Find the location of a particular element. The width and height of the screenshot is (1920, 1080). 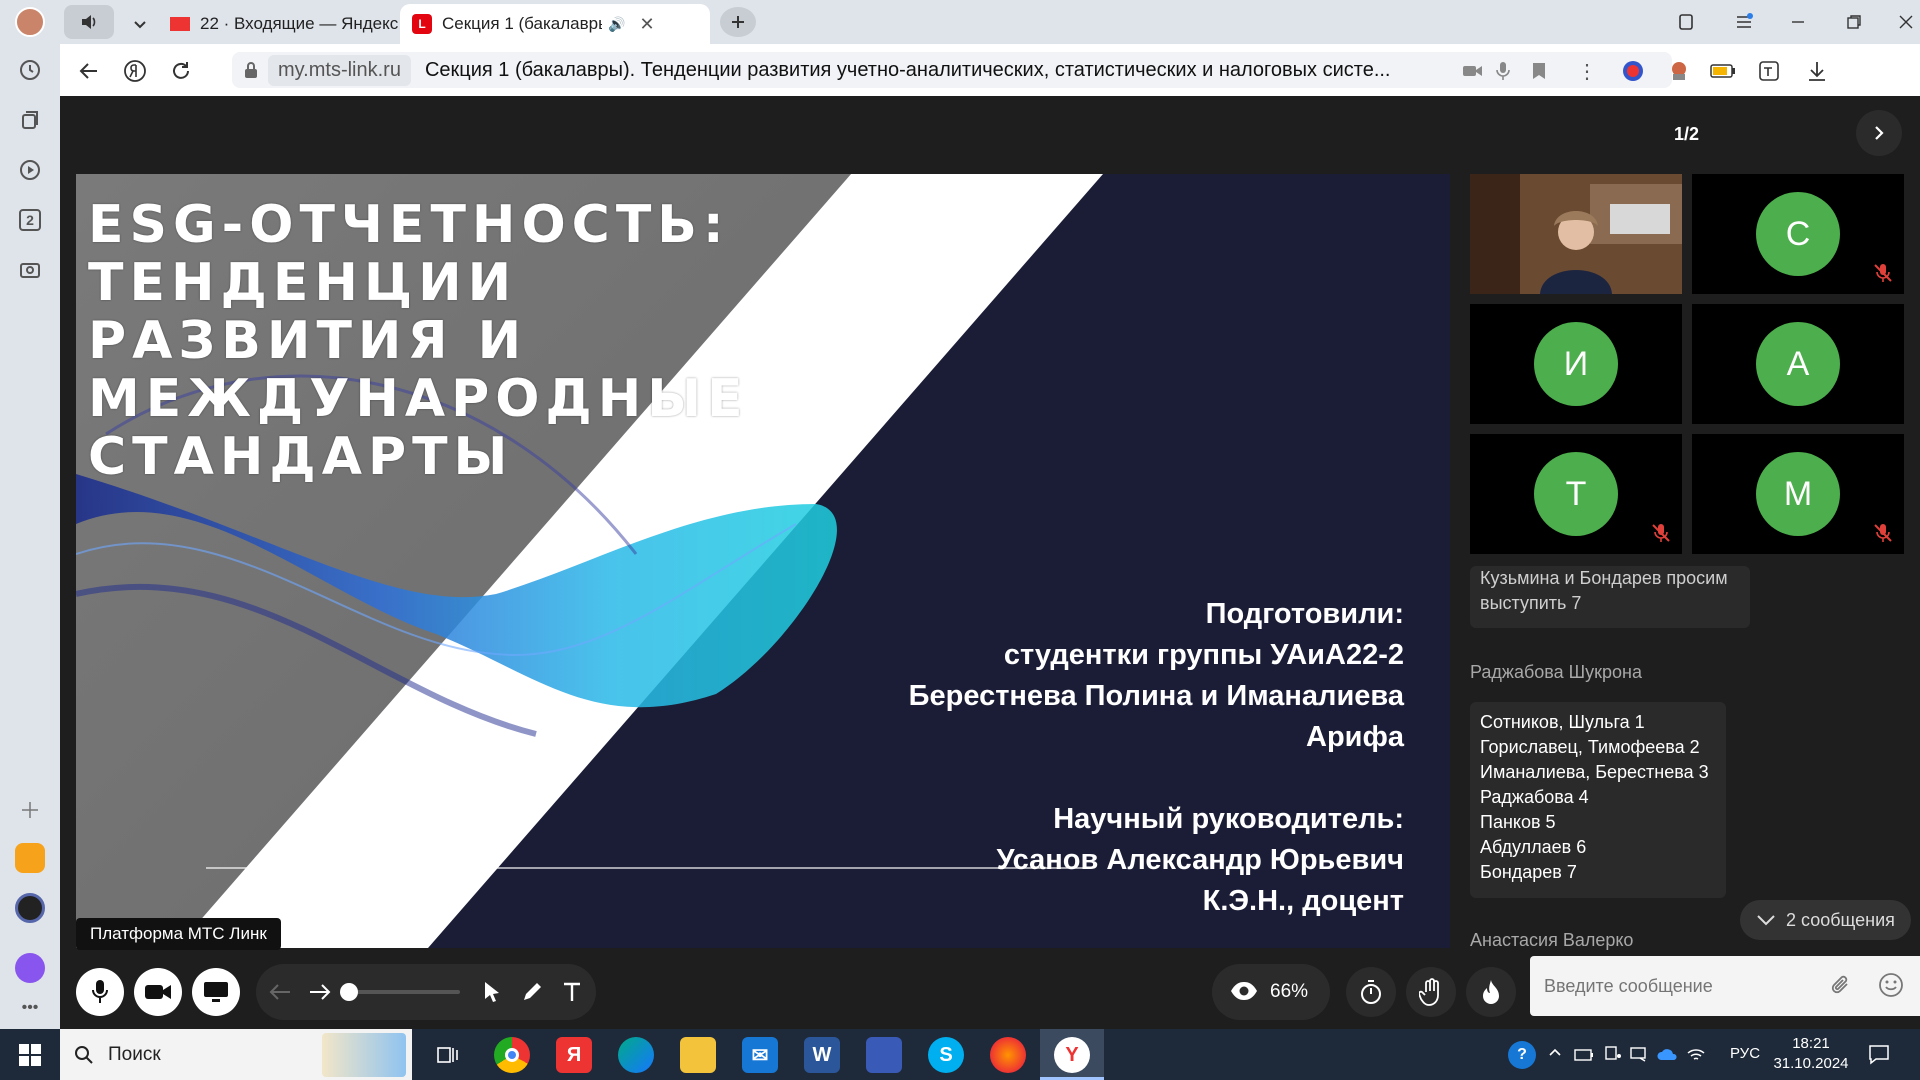

counter-badge-icon: 2 is located at coordinates (30, 220).